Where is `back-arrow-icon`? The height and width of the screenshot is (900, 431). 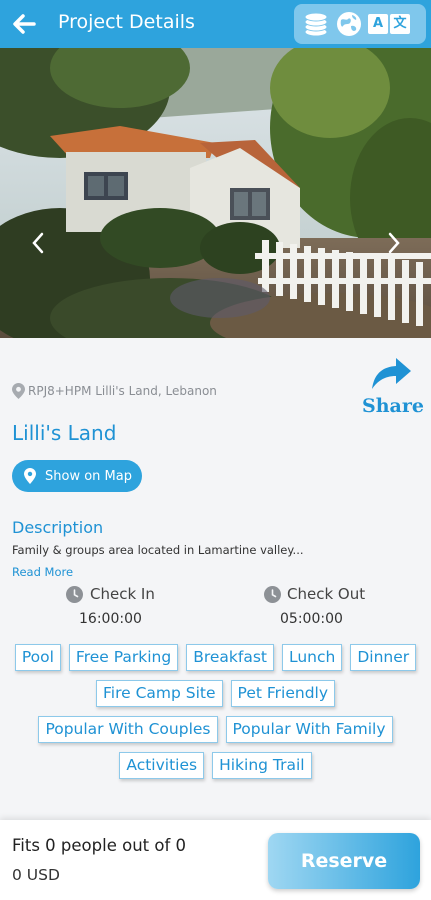
back-arrow-icon is located at coordinates (24, 24).